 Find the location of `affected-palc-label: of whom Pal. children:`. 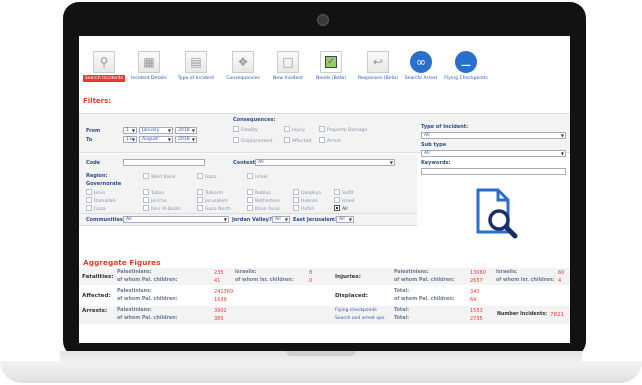

affected-palc-label: of whom Pal. children: is located at coordinates (147, 299).